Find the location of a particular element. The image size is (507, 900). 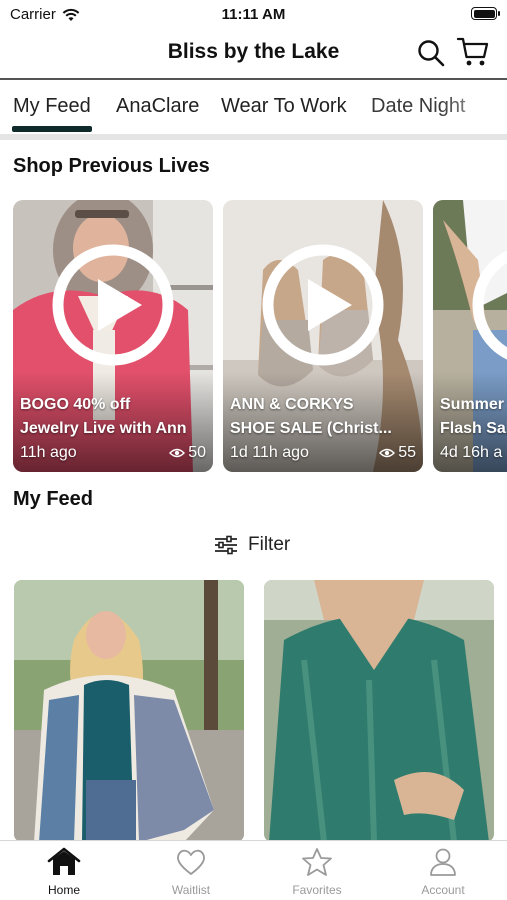

battery-icon is located at coordinates (485, 13).